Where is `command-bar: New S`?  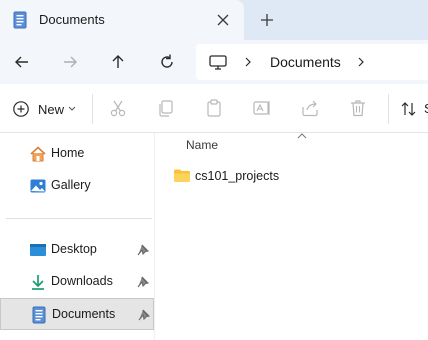 command-bar: New S is located at coordinates (214, 108).